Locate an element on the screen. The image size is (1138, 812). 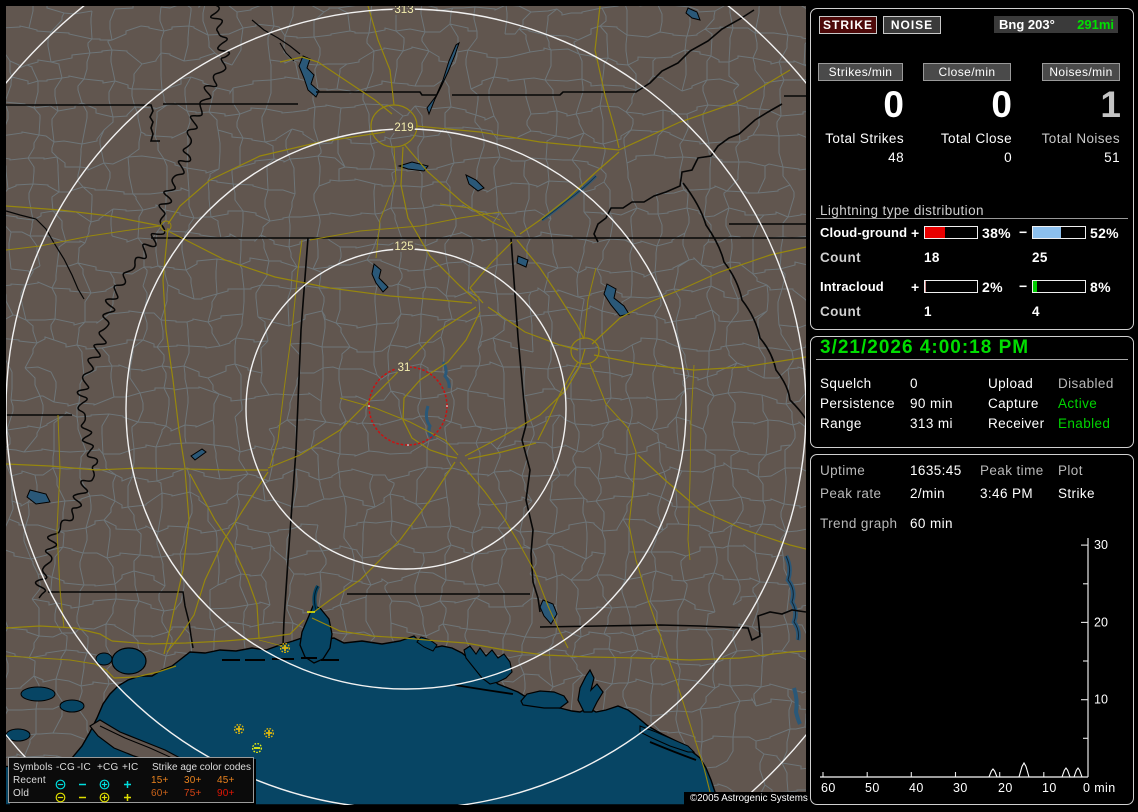
svg-text: 219 is located at coordinates (403, 128).